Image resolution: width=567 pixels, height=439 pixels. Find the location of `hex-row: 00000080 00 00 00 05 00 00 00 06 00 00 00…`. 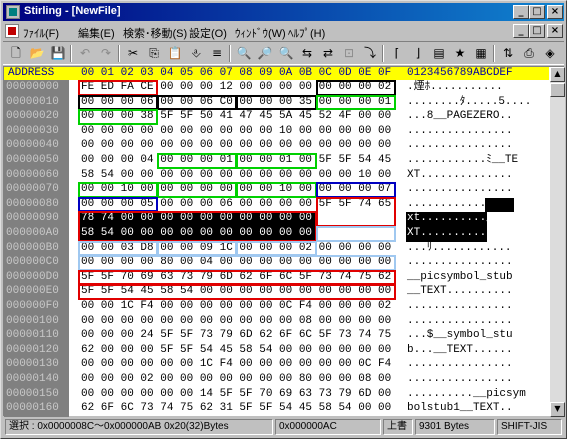

hex-row: 00000080 00 00 00 05 00 00 00 06 00 00 00… is located at coordinates (276, 204).